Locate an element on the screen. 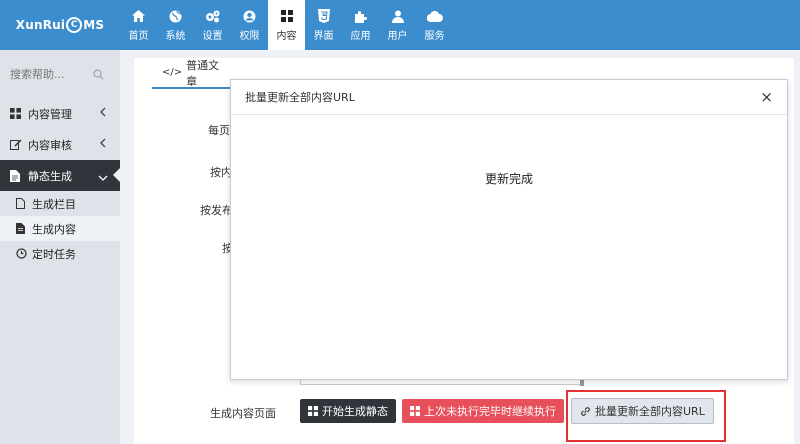 Image resolution: width=800 pixels, height=444 pixels. file-outline-icon is located at coordinates (24, 203).